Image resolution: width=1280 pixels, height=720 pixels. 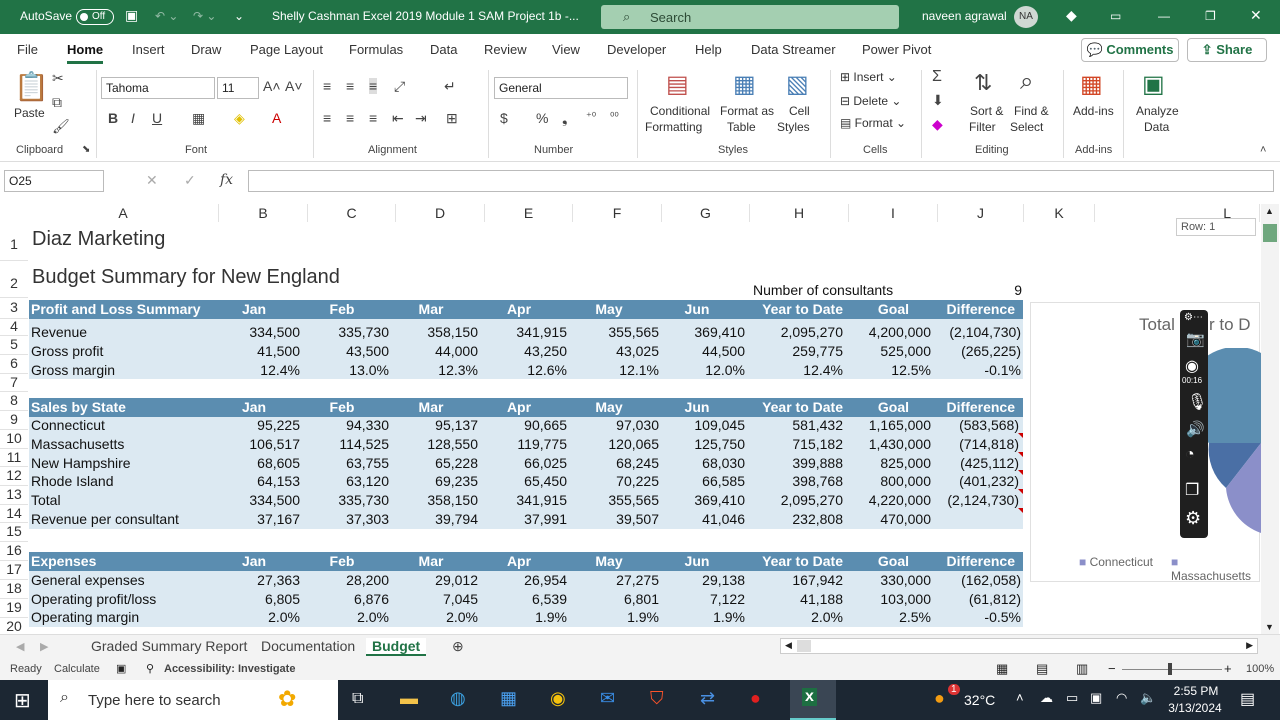 I want to click on cell-styles-label-1: Cell, so click(x=799, y=111).